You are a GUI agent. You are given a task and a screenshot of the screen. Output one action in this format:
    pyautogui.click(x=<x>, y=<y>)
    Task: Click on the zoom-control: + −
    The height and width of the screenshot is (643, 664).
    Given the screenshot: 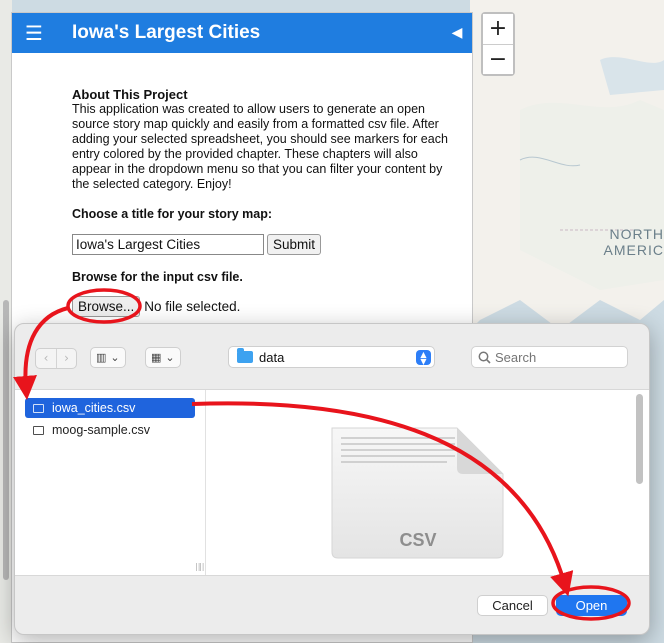 What is the action you would take?
    pyautogui.click(x=498, y=44)
    